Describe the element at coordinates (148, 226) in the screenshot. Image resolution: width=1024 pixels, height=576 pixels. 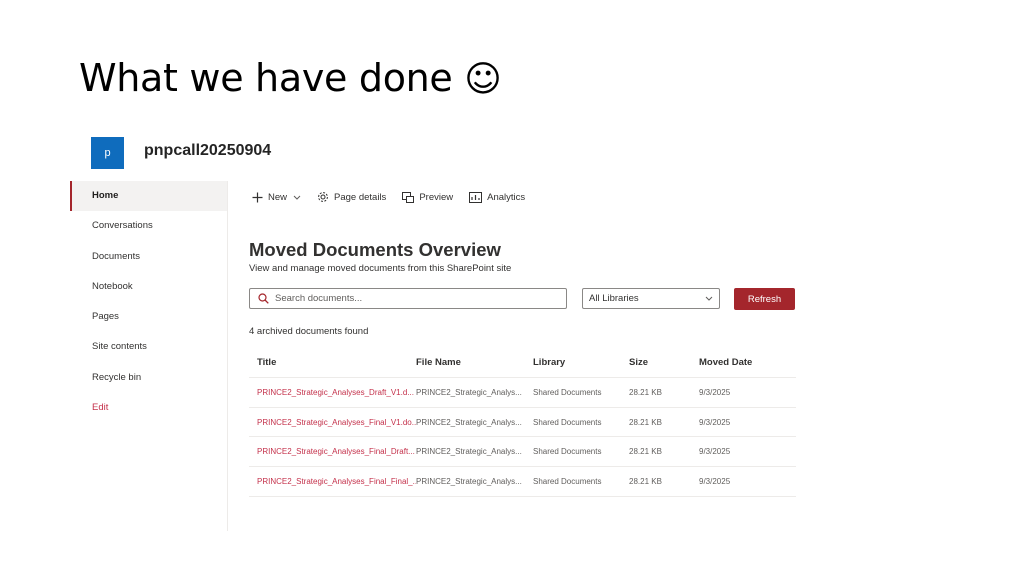
I see `nav-item-conversations: Conversations` at that location.